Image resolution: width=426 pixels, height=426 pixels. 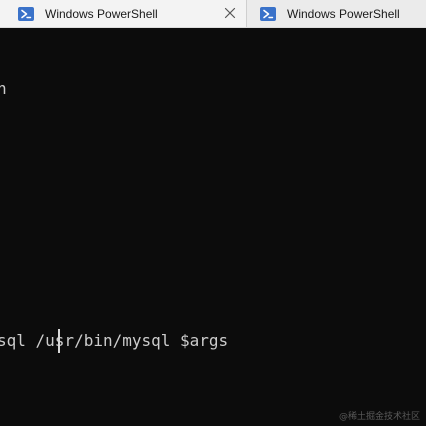 What do you see at coordinates (379, 417) in the screenshot?
I see `watermark: @稀土掘金技术社区` at bounding box center [379, 417].